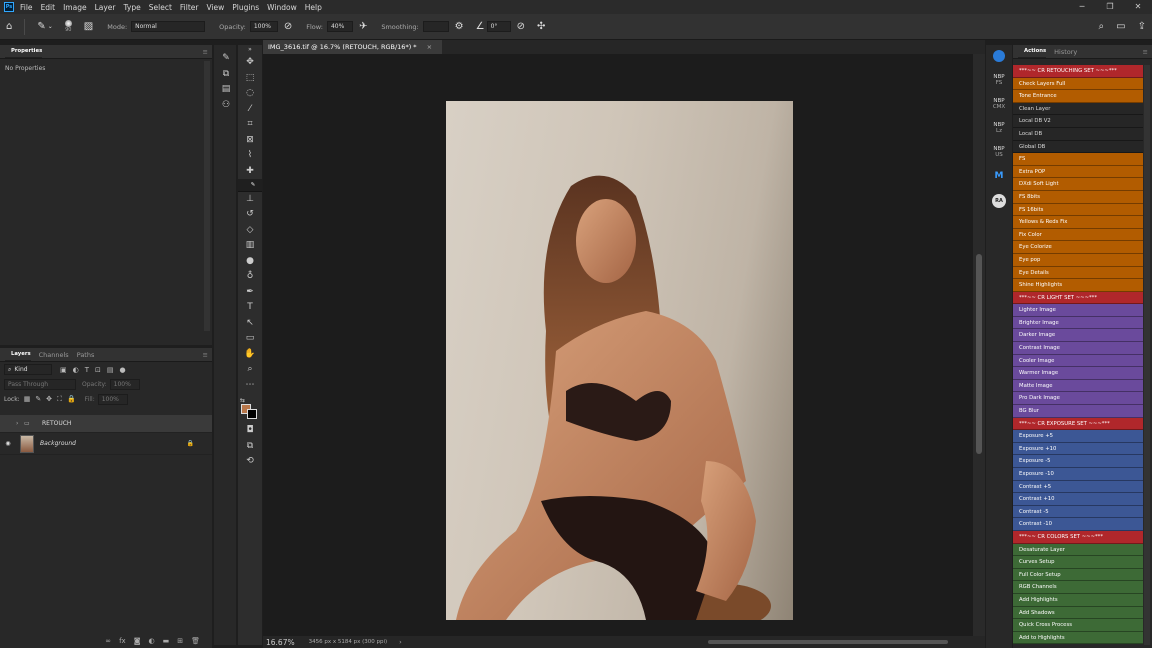 The height and width of the screenshot is (648, 1152). I want to click on swap-colors-icon: ⇆, so click(242, 400).